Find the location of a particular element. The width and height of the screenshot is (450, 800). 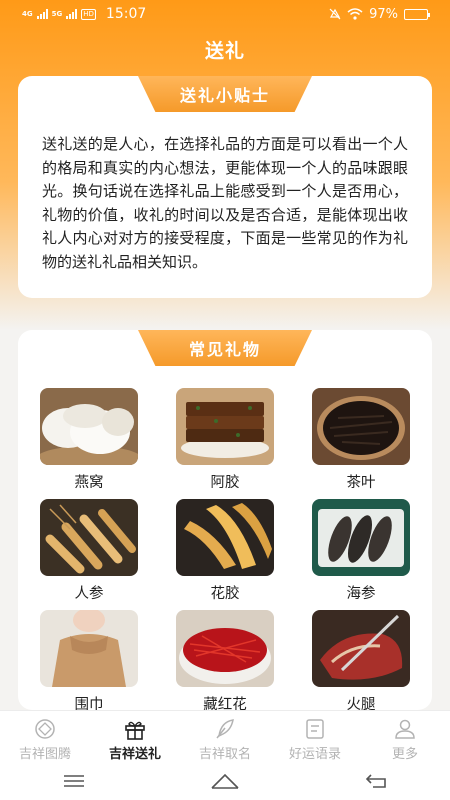

home-icon is located at coordinates (225, 781).